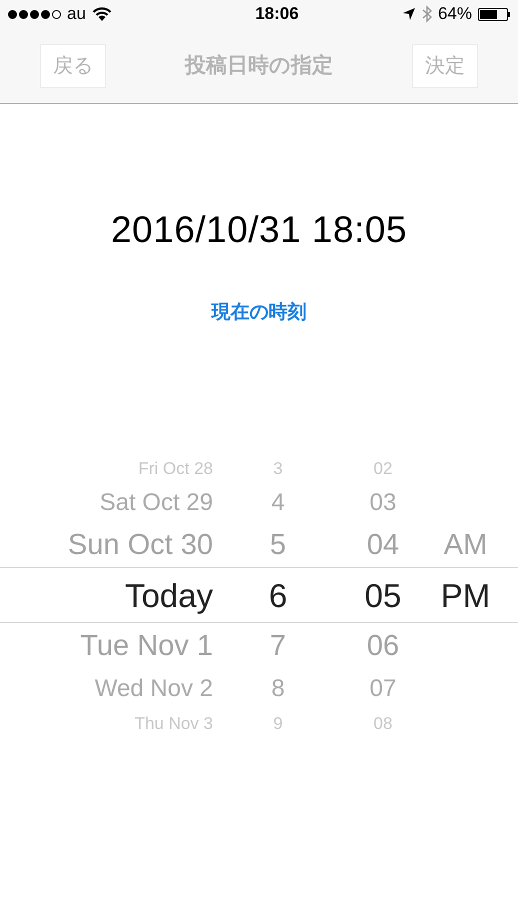 This screenshot has width=518, height=921. Describe the element at coordinates (259, 65) in the screenshot. I see `nav-title: 投稿日時の指定` at that location.